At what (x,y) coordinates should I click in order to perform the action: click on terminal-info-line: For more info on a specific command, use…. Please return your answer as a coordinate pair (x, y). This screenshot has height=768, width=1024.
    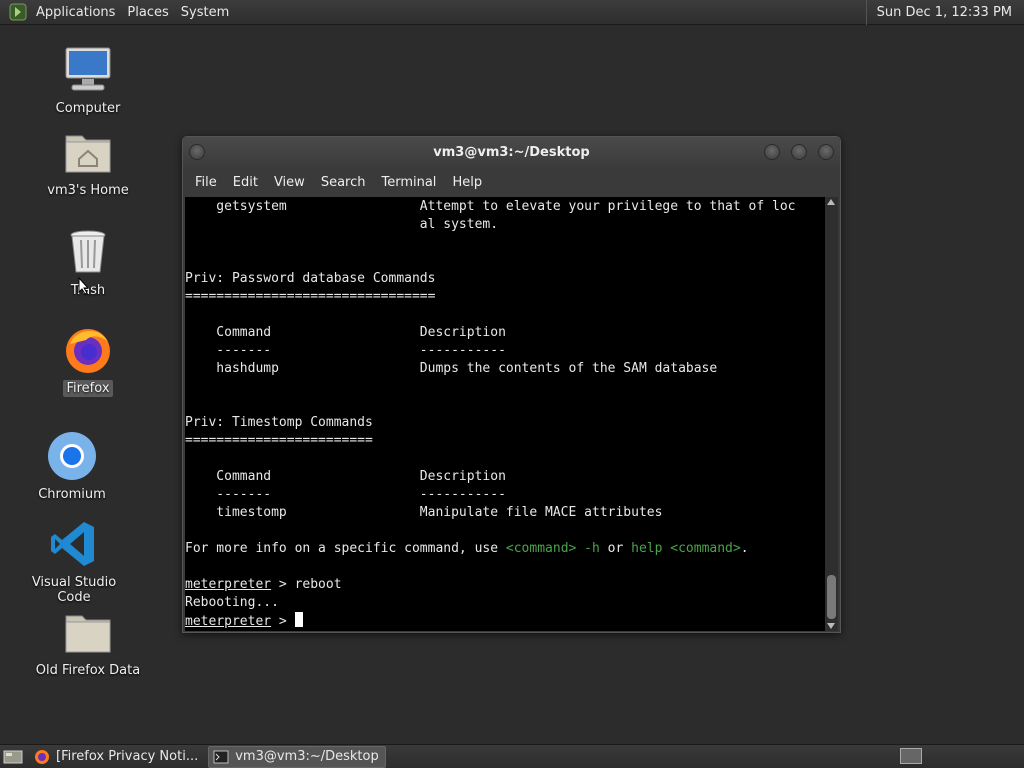
    Looking at the image, I should click on (467, 549).